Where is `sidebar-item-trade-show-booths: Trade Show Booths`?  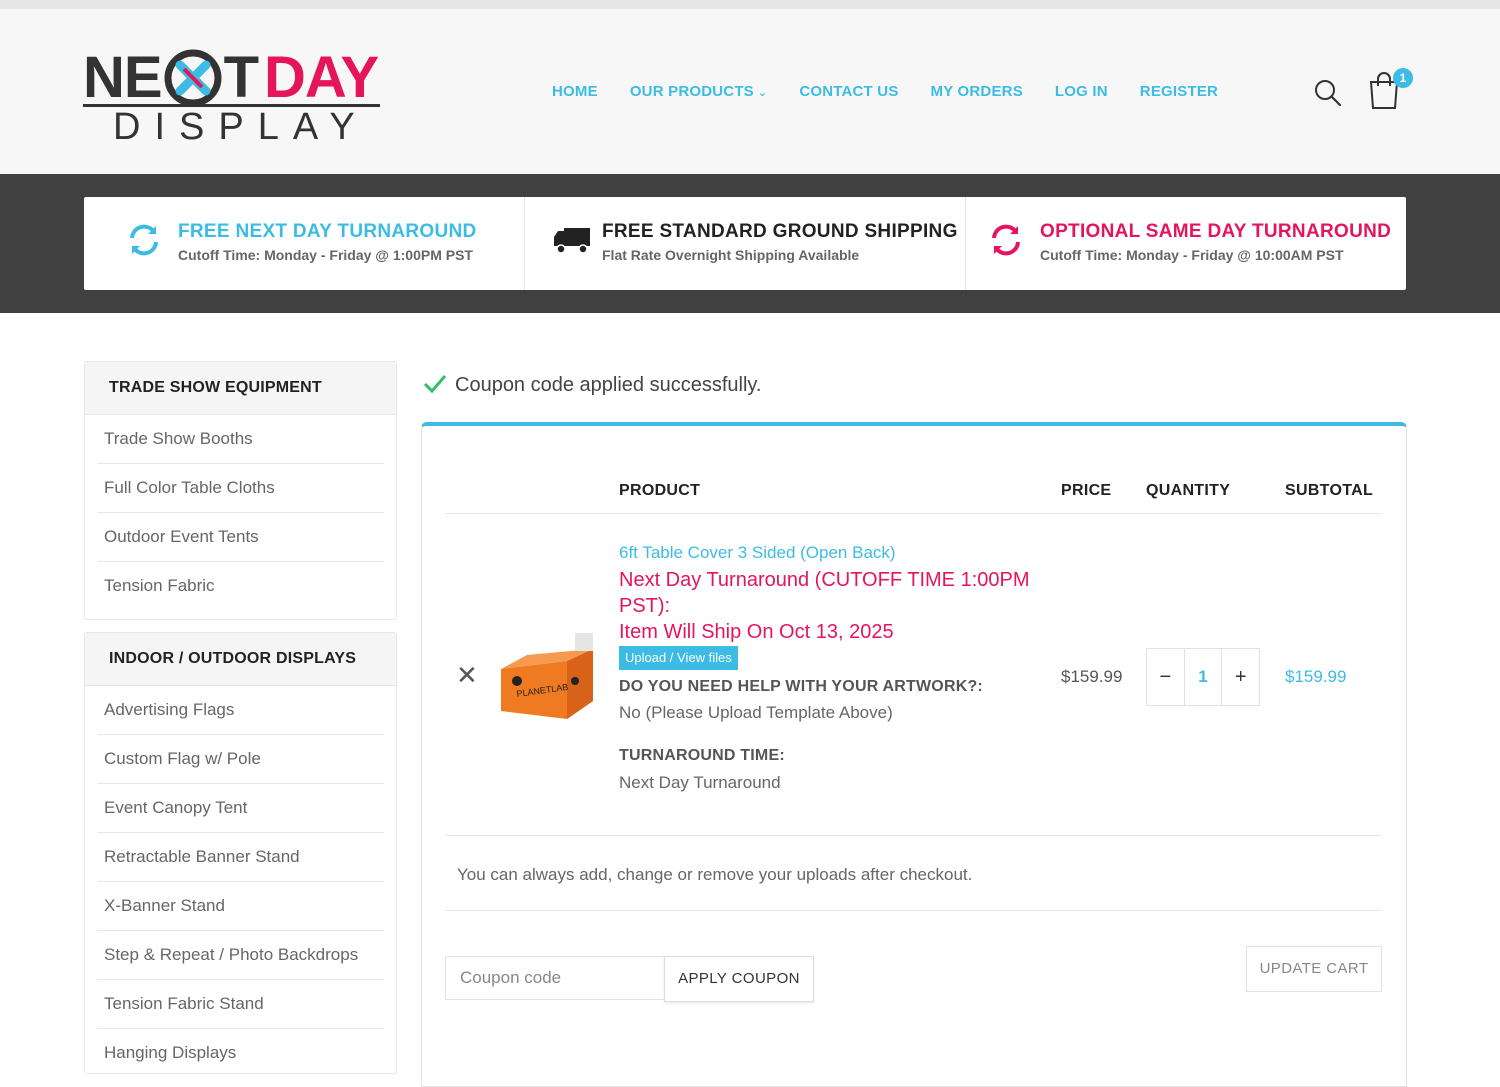
sidebar-item-trade-show-booths: Trade Show Booths is located at coordinates (240, 439).